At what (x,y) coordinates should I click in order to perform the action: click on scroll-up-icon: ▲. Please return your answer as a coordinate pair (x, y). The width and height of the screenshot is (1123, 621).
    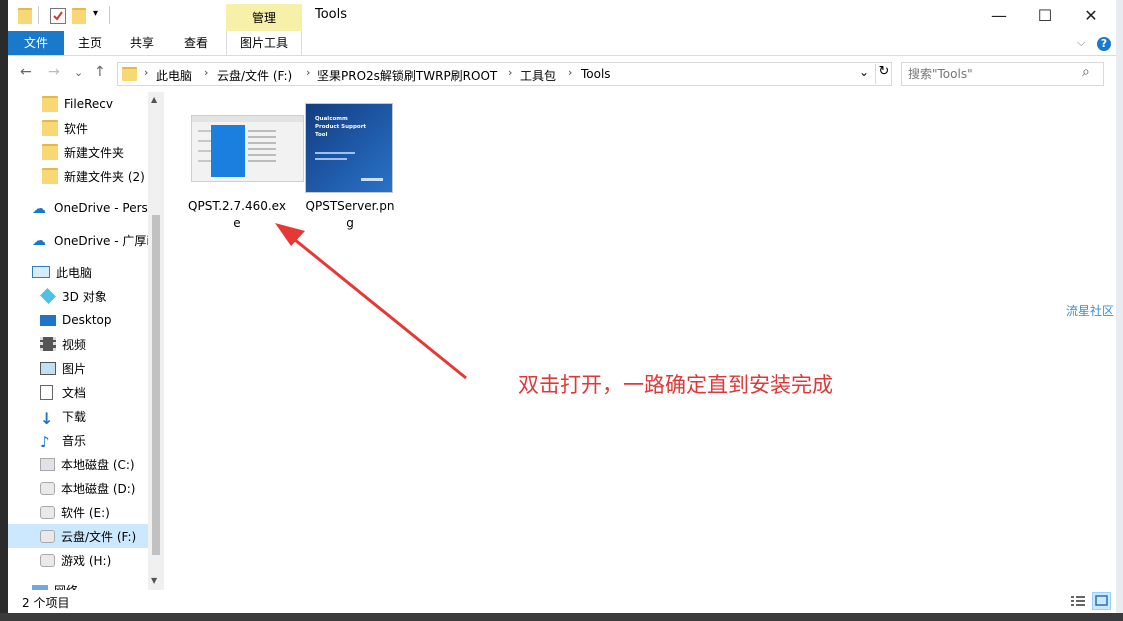
    Looking at the image, I should click on (154, 99).